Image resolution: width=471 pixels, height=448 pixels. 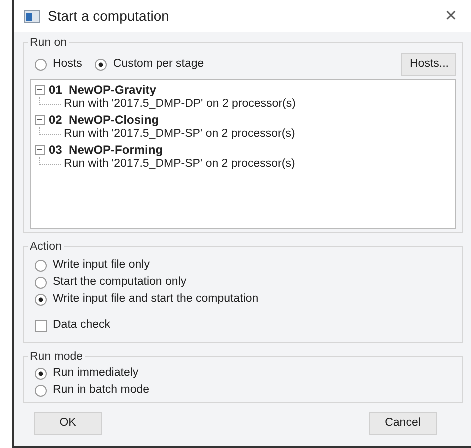 I want to click on radio-option: Hosts, so click(x=60, y=64).